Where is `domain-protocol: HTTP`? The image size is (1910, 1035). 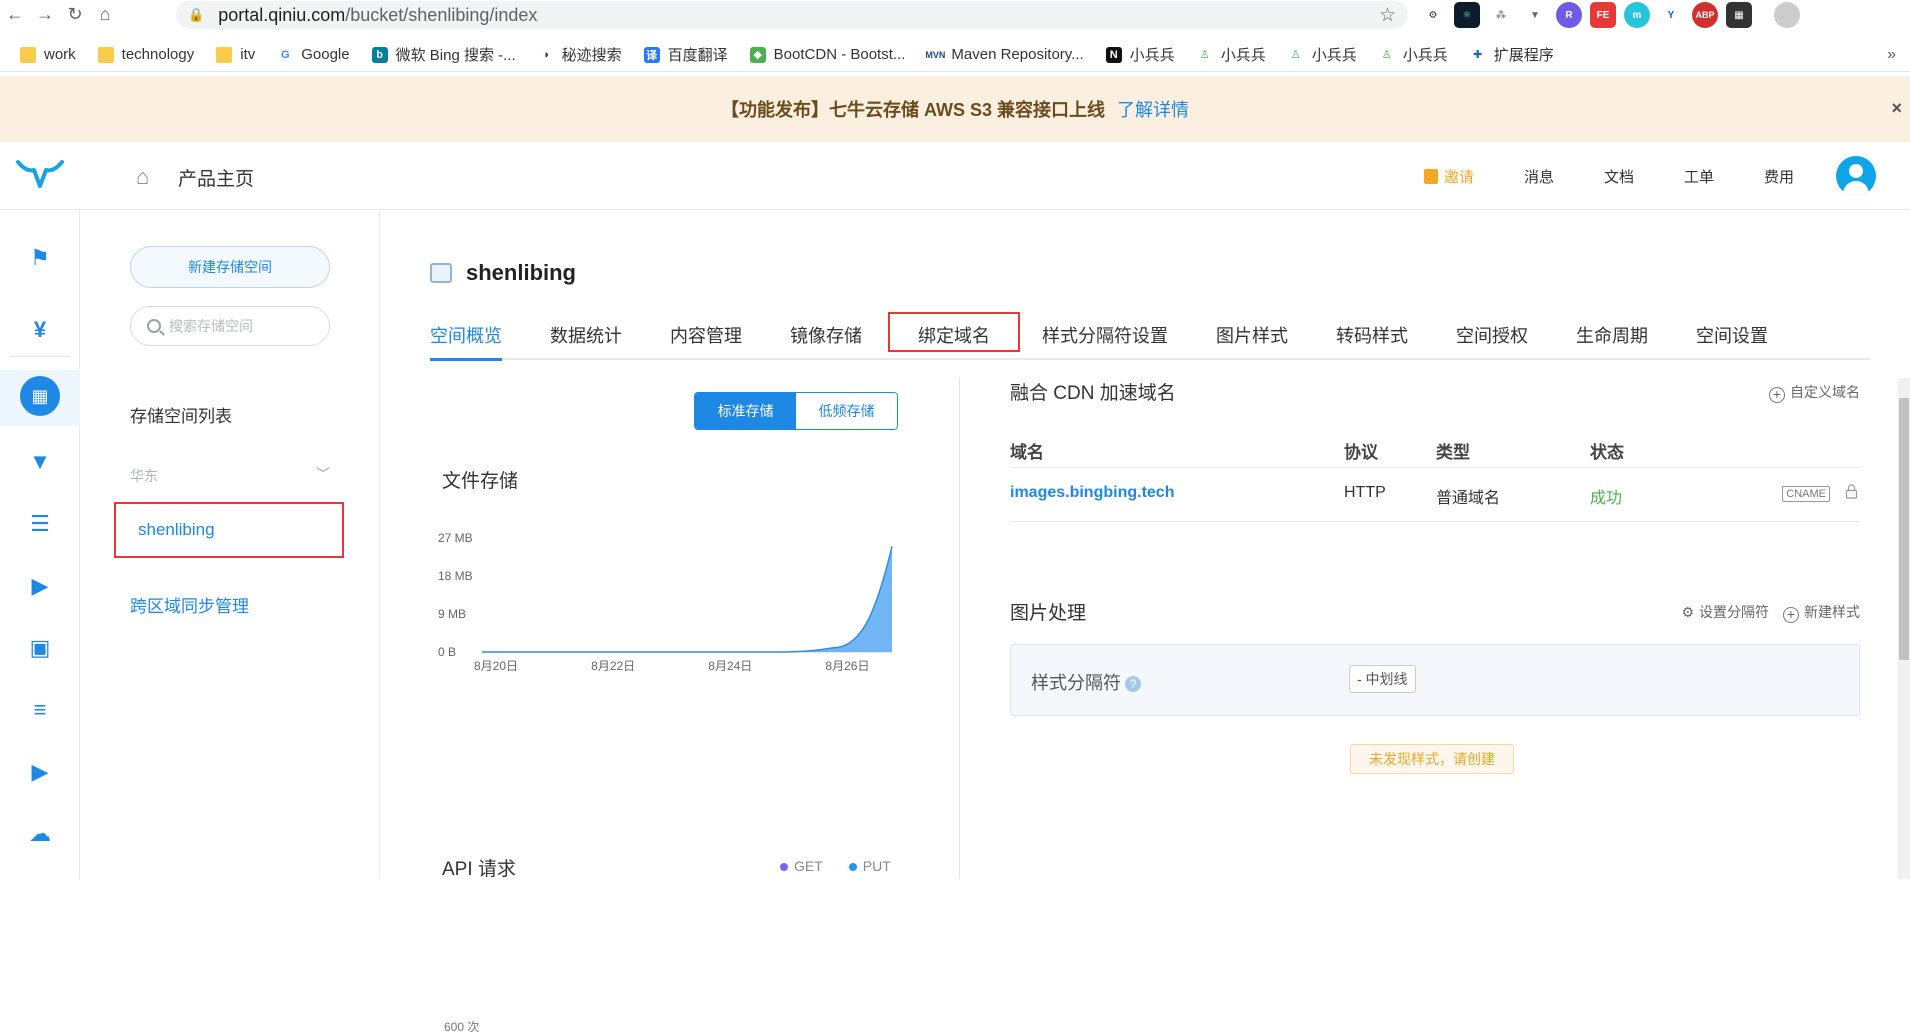 domain-protocol: HTTP is located at coordinates (1365, 493).